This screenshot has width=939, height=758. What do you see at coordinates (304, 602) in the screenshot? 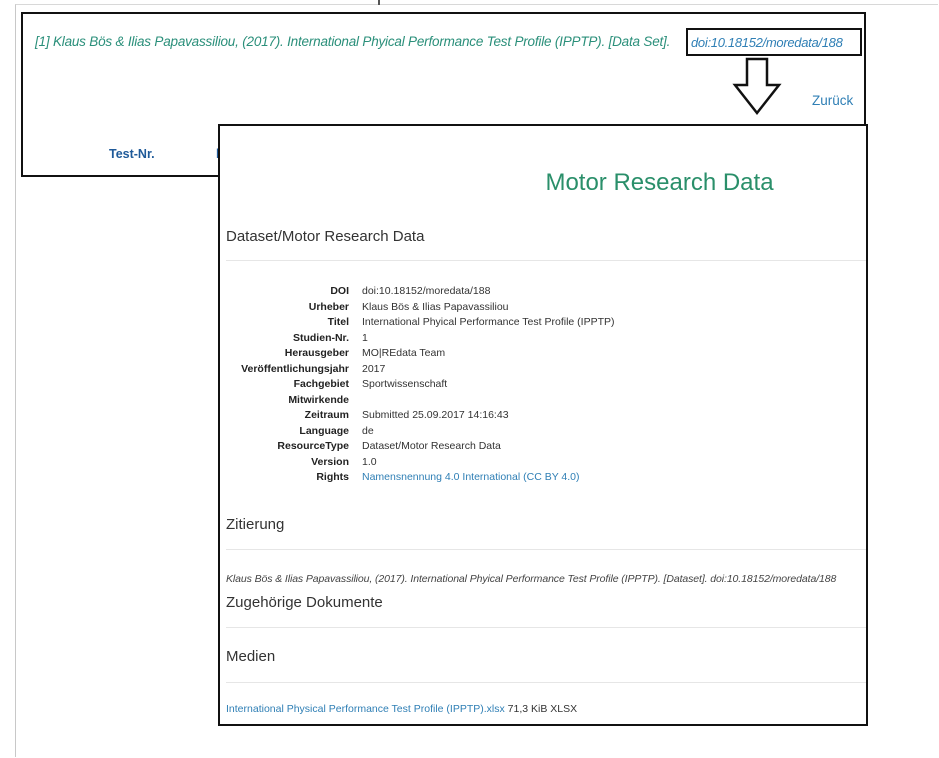
I see `related-docs-heading: Zugehörige Dokumente` at bounding box center [304, 602].